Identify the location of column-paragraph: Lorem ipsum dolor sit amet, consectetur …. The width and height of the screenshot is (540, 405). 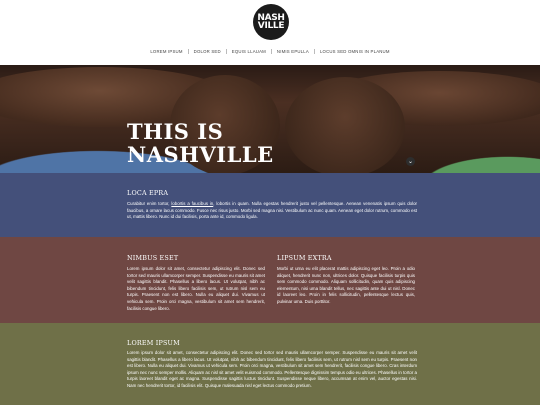
(196, 288).